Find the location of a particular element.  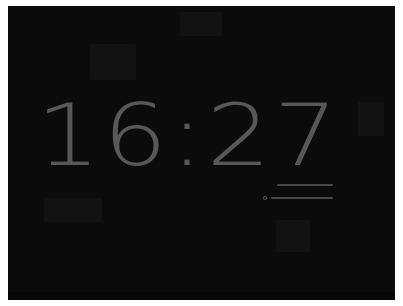

date-text is located at coordinates (305, 185).